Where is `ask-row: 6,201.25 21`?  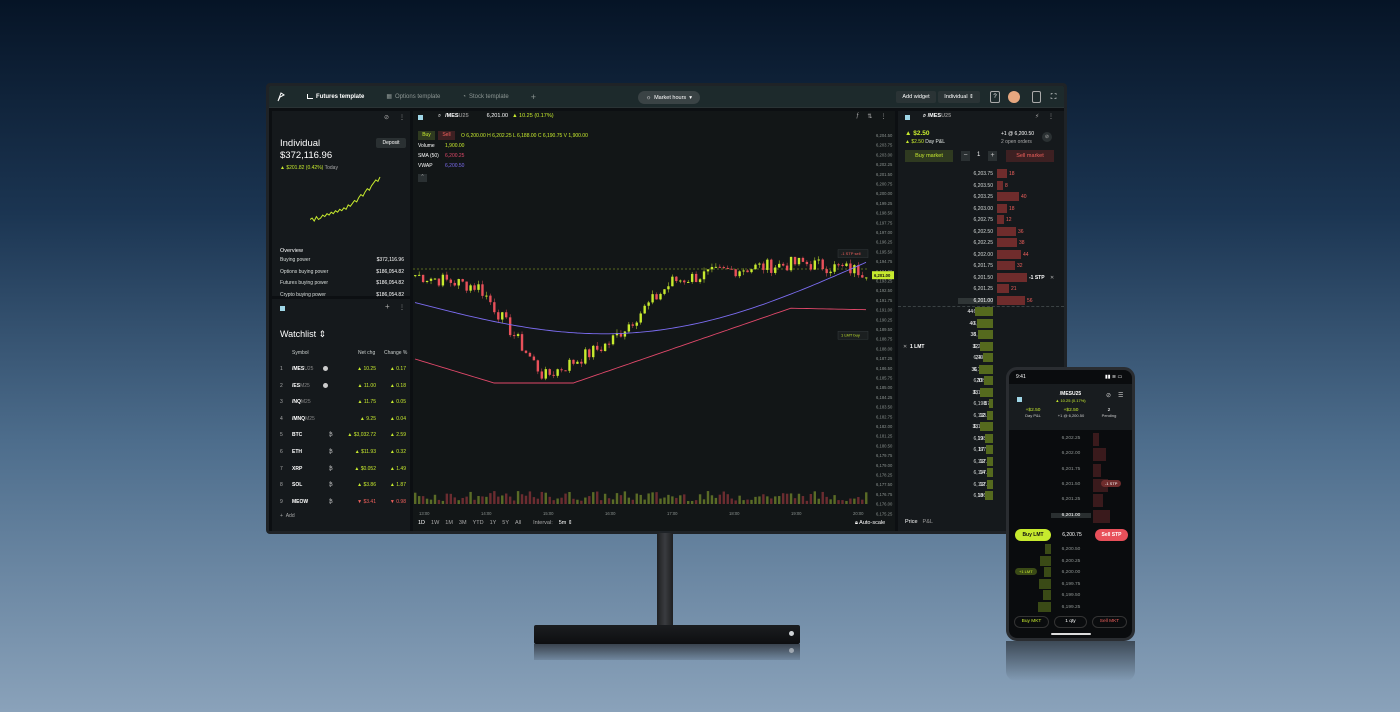 ask-row: 6,201.25 21 is located at coordinates (980, 288).